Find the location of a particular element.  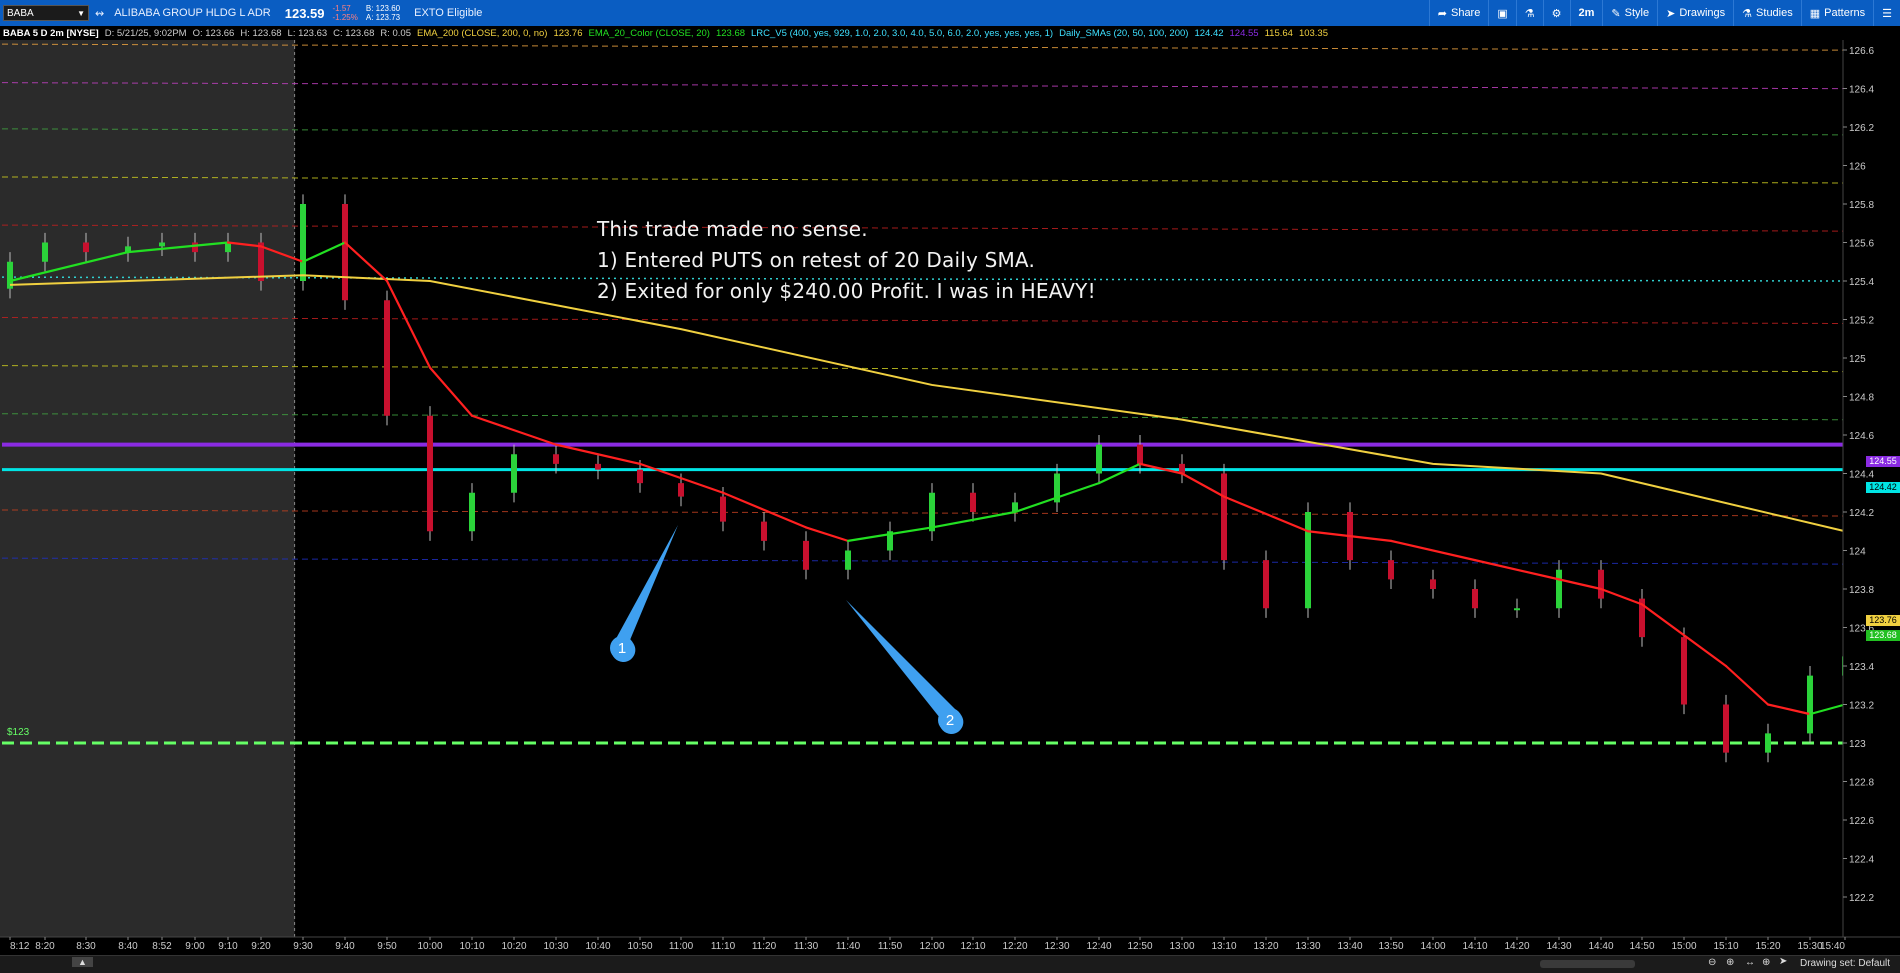

ema200-study-label: EMA_200 (CLOSE, 200, 0, no) is located at coordinates (482, 33).